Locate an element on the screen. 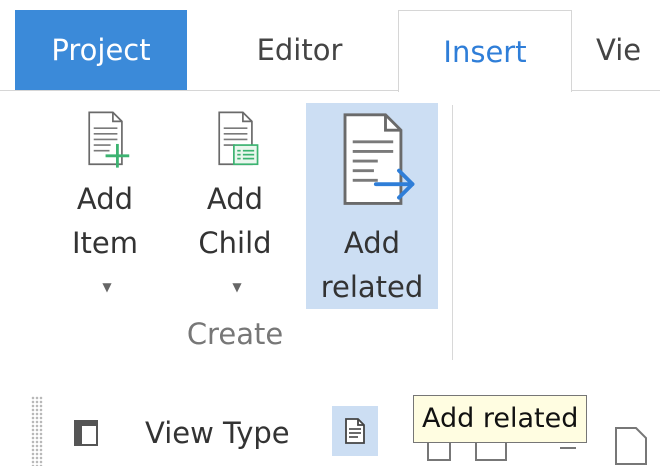  view-type-icon is located at coordinates (86, 433).